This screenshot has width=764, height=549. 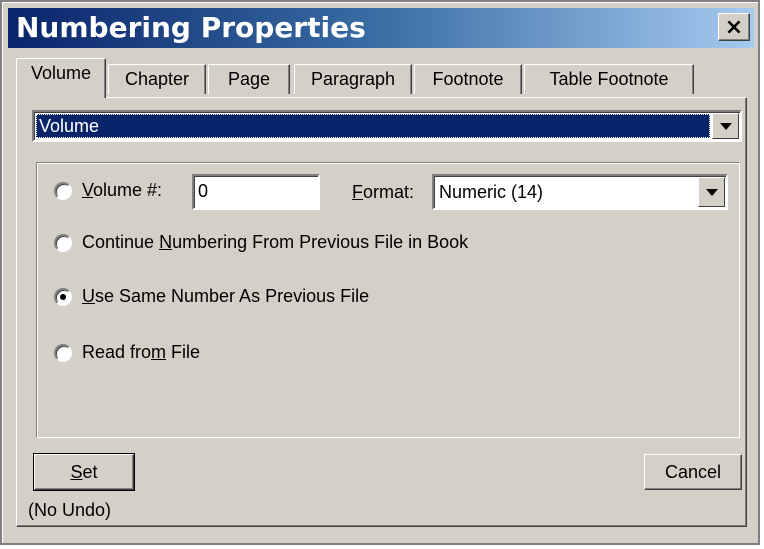 I want to click on same-number-radio, so click(x=63, y=296).